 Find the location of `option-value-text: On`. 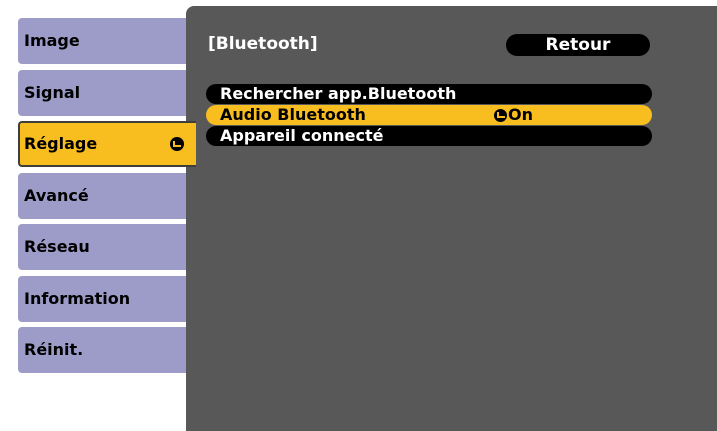

option-value-text: On is located at coordinates (520, 114).